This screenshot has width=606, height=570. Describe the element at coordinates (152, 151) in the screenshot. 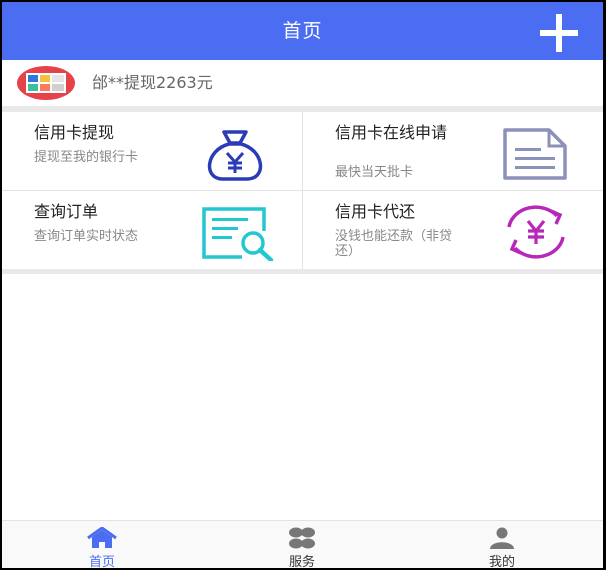

I see `service-credit-withdraw: 信用卡提现 提现至我的银行卡` at that location.